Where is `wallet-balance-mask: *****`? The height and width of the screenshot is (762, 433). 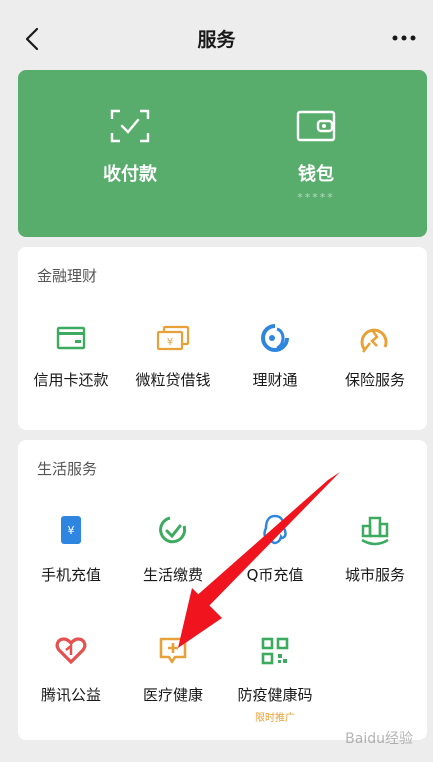 wallet-balance-mask: ***** is located at coordinates (316, 197).